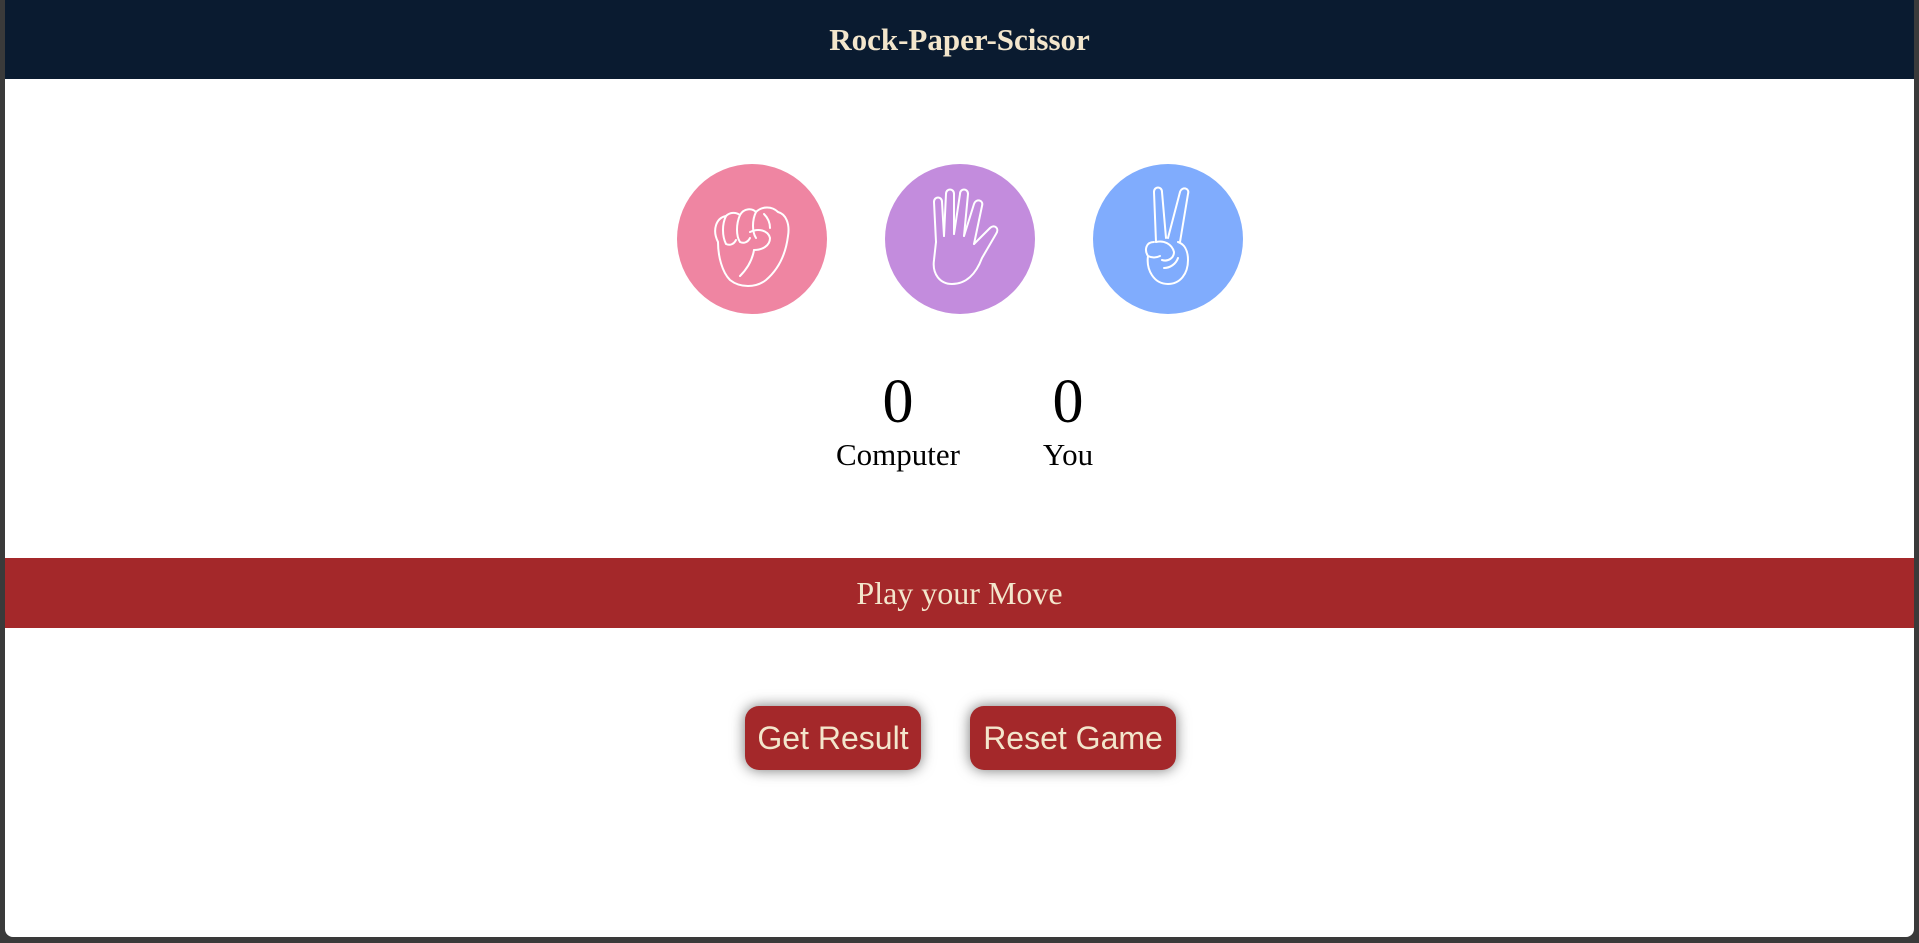 This screenshot has height=943, width=1919. I want to click on open-hand-icon, so click(965, 236).